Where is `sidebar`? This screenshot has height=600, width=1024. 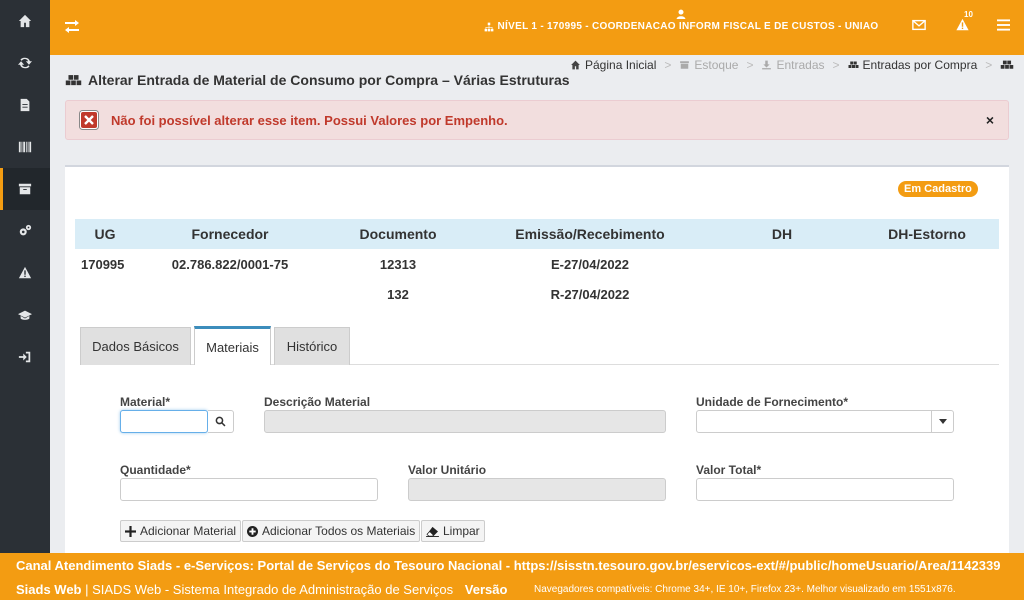
sidebar is located at coordinates (25, 300).